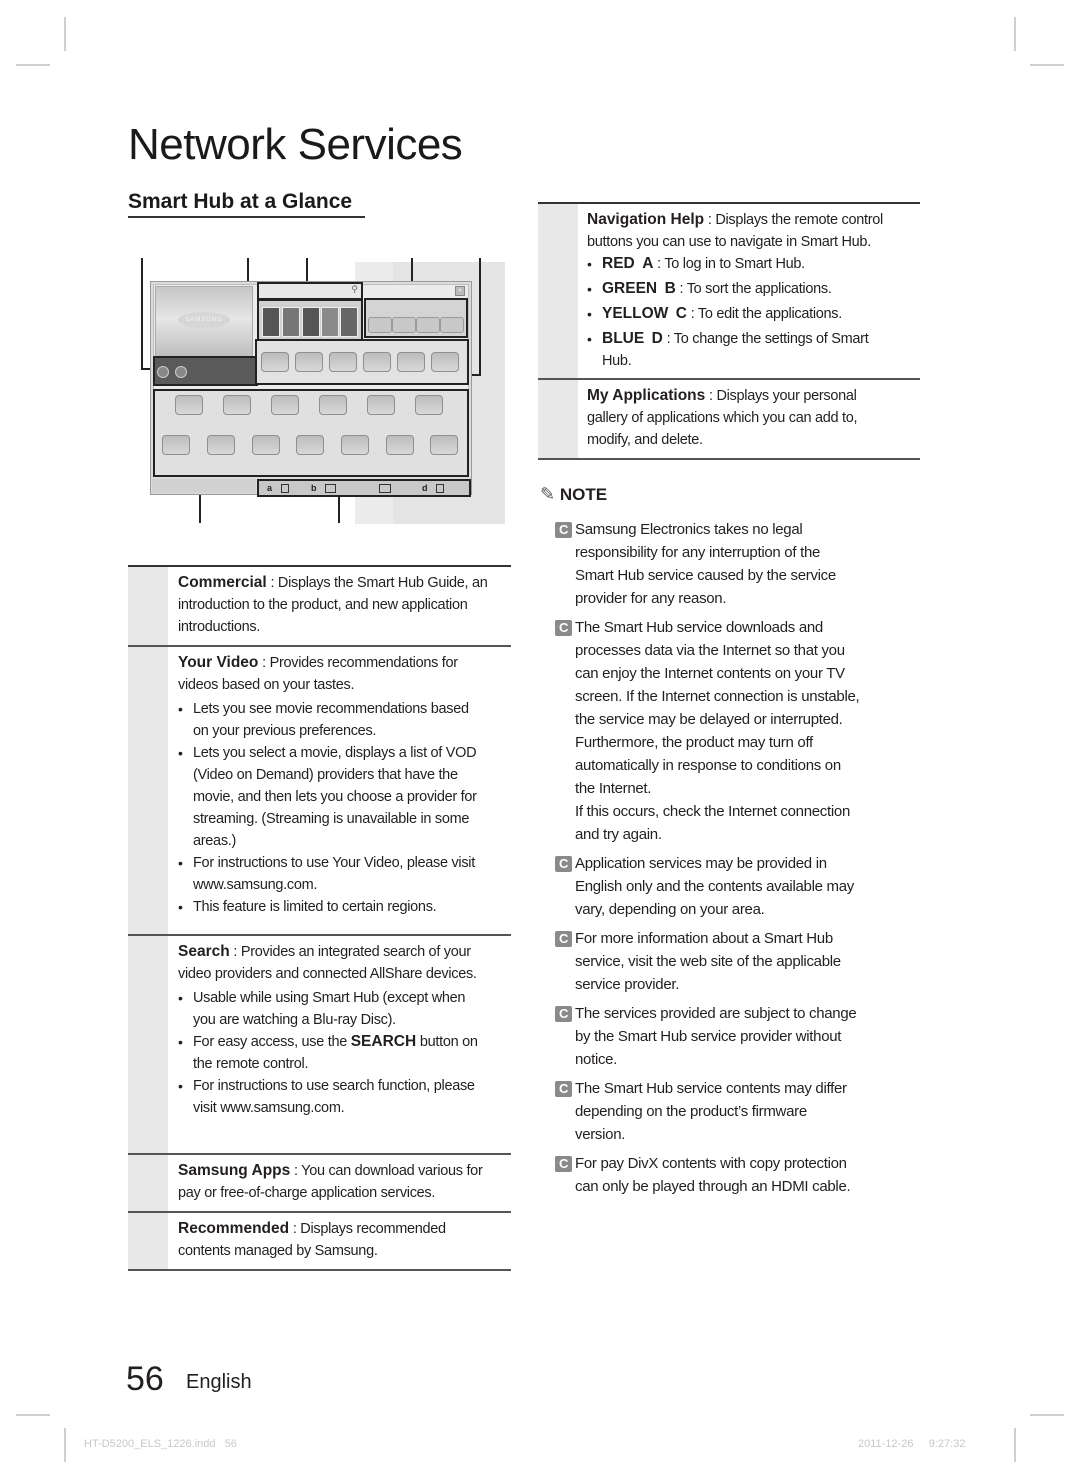  Describe the element at coordinates (425, 488) in the screenshot. I see `nav-key-d: d` at that location.